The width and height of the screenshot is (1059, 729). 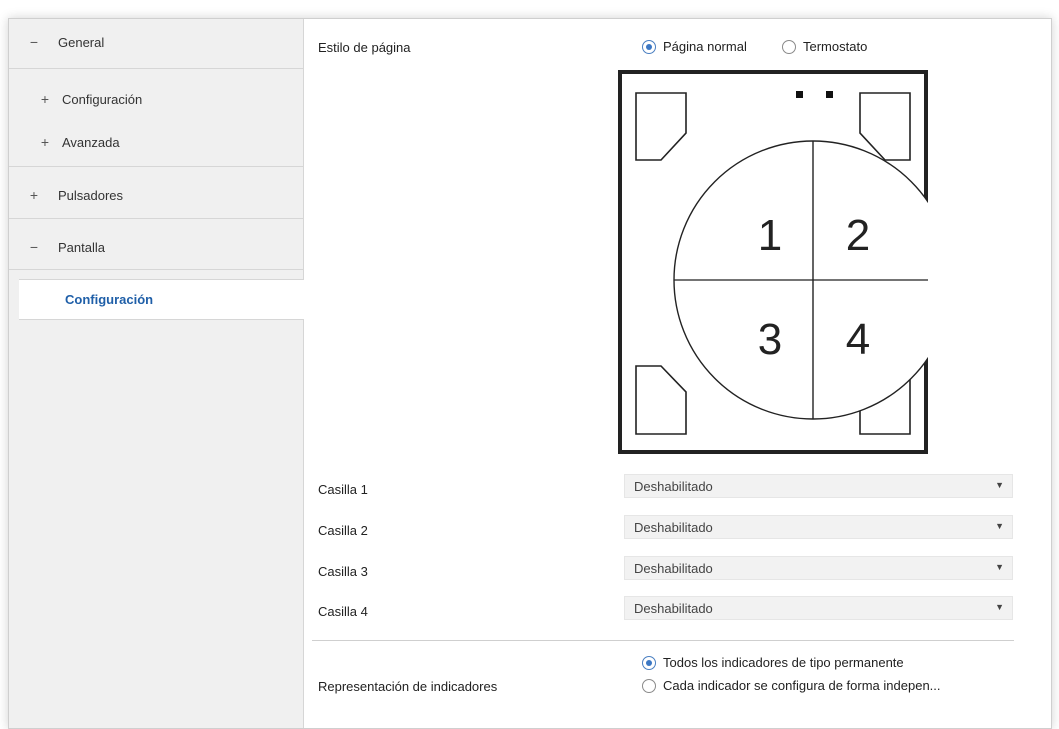 I want to click on sidebar-item-label: Pulsadores, so click(x=91, y=195).